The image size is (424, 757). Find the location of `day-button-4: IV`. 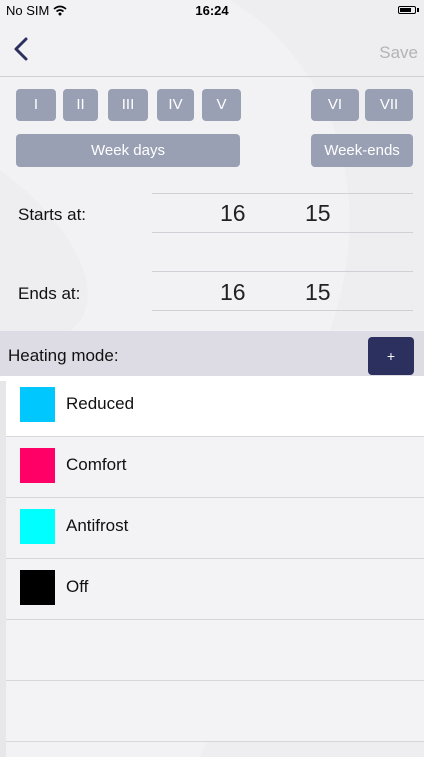

day-button-4: IV is located at coordinates (175, 105).